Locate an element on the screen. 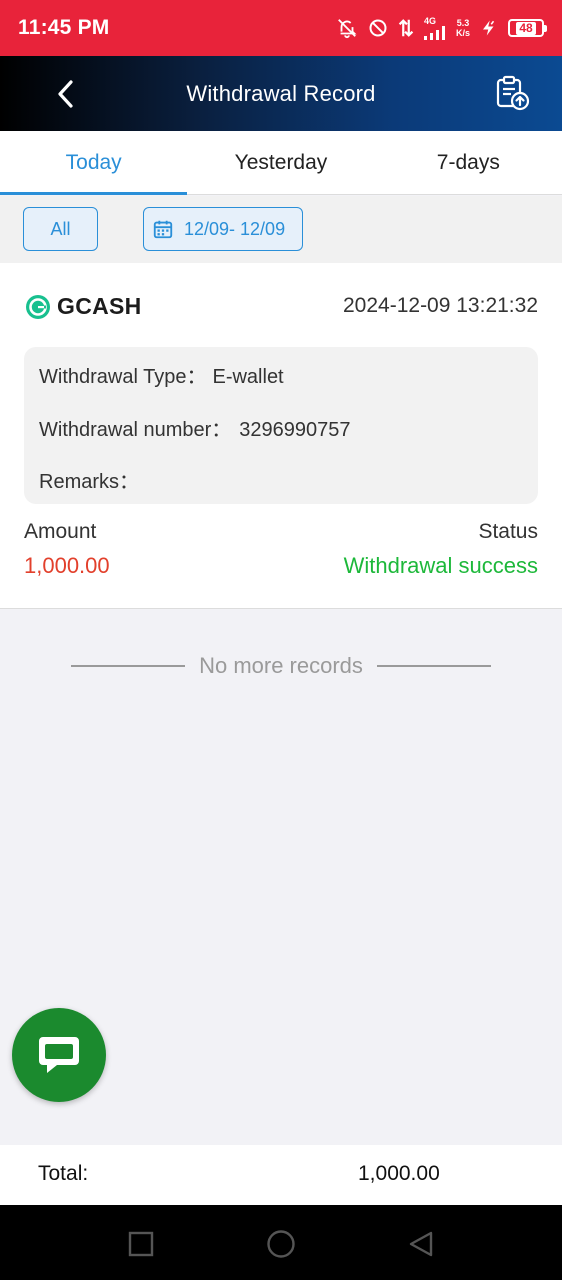 The width and height of the screenshot is (562, 1280). bell-muted-icon is located at coordinates (347, 28).